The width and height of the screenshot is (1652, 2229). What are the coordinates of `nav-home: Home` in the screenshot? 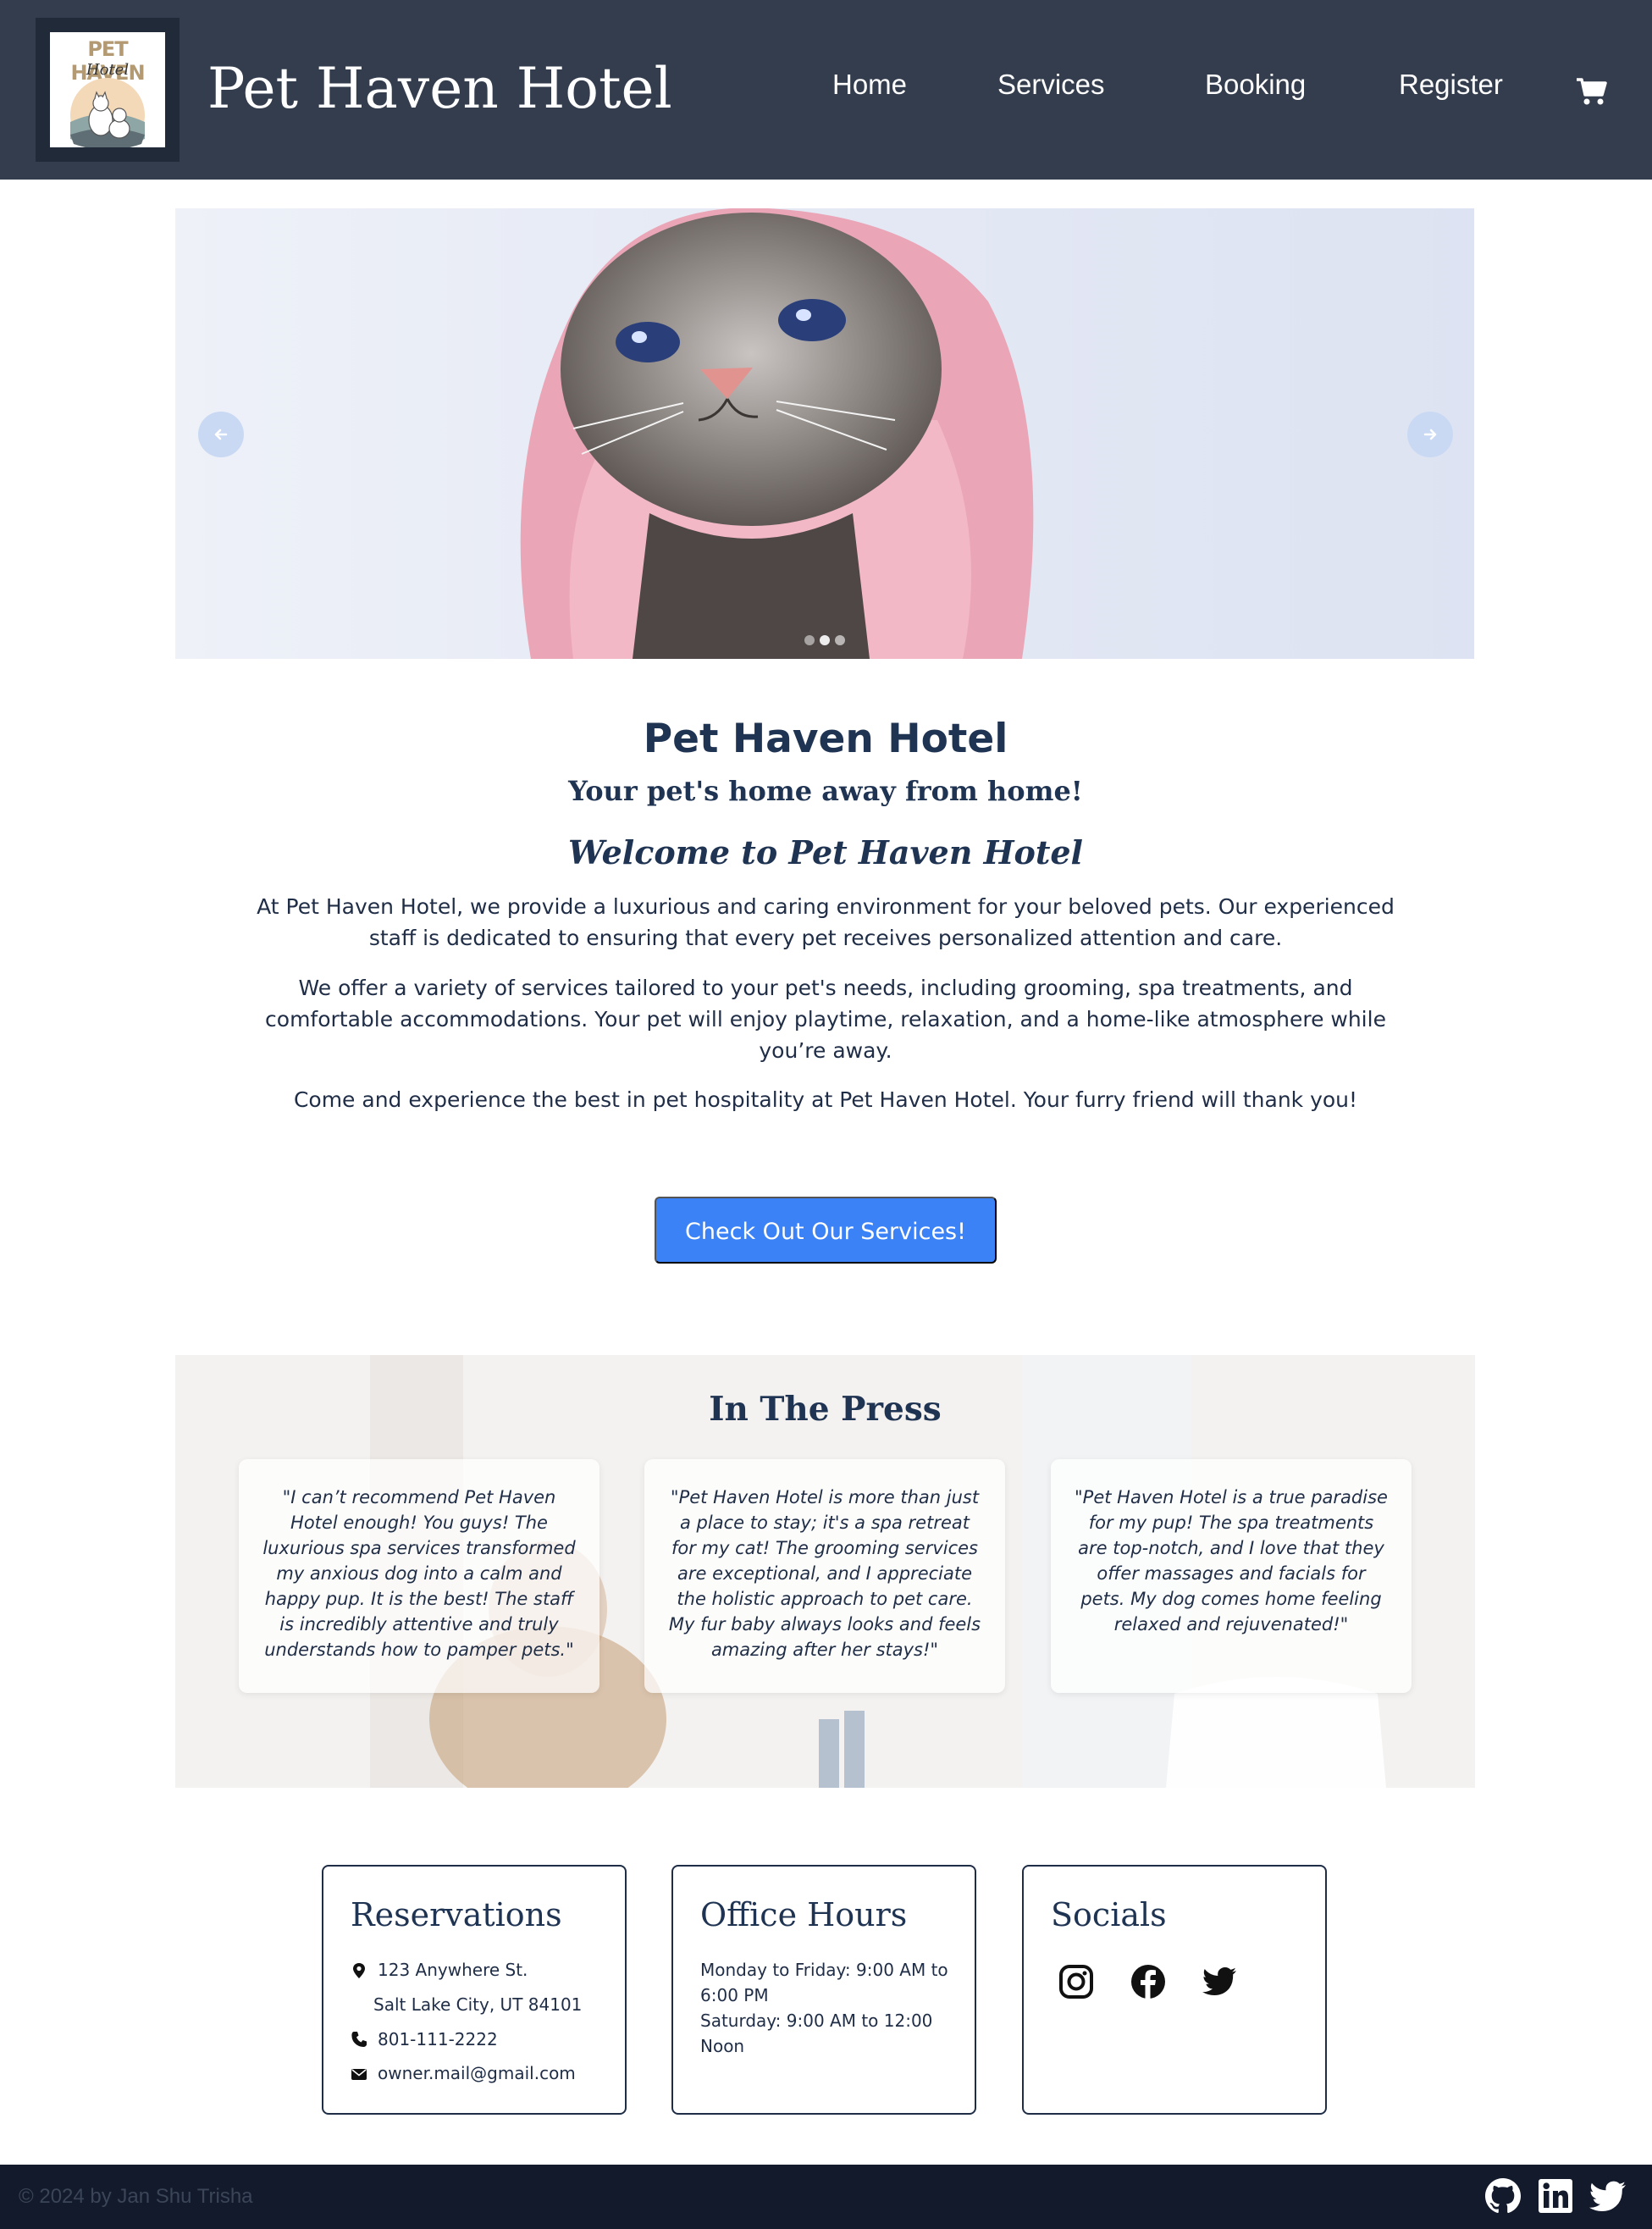 It's located at (869, 84).